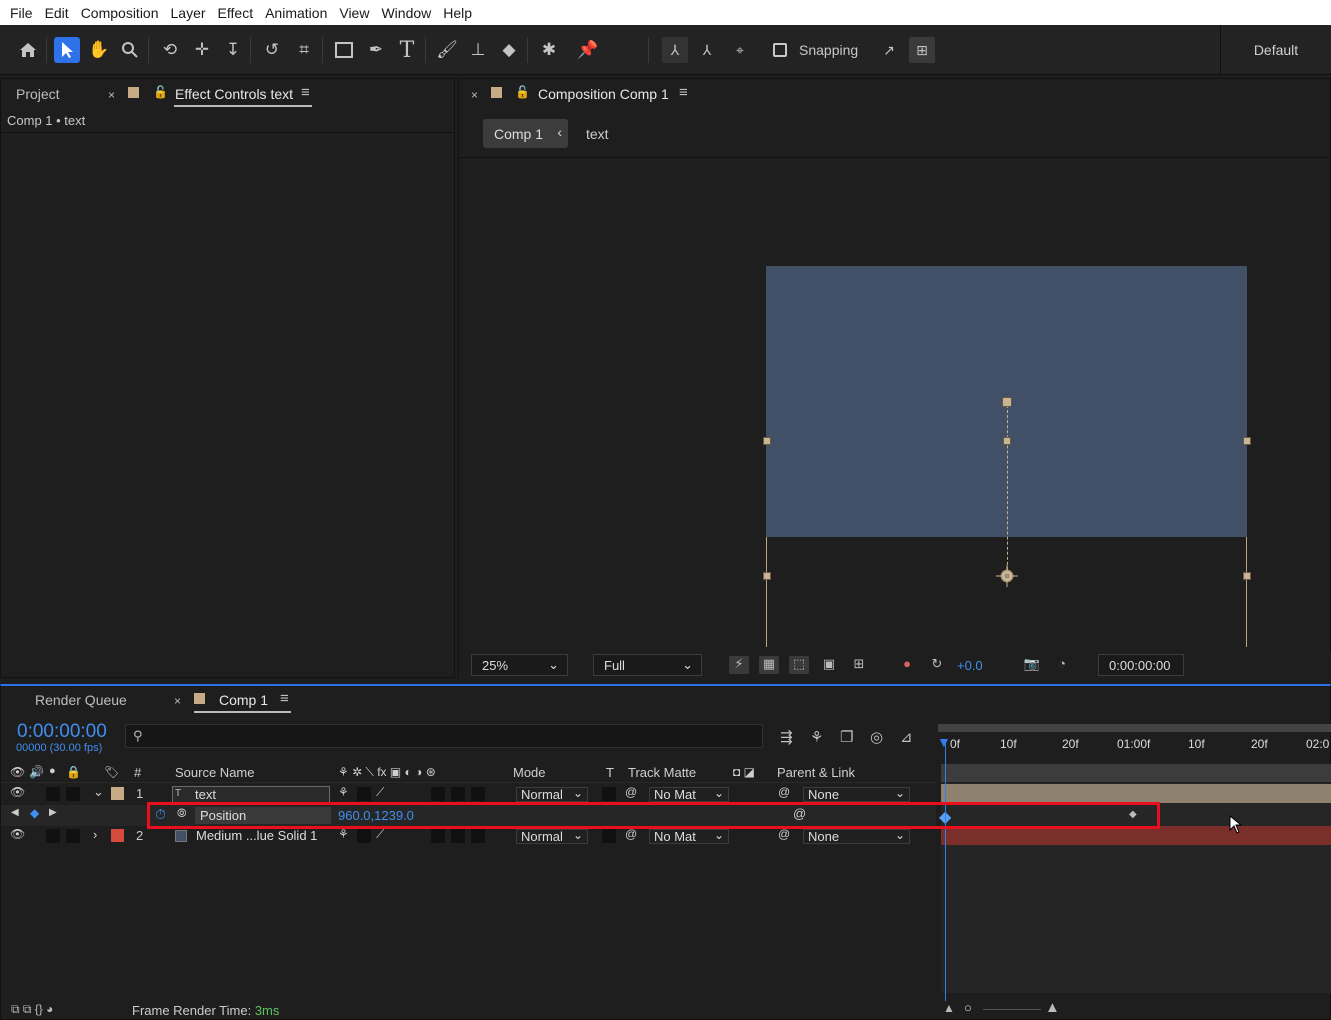 The width and height of the screenshot is (1331, 1020). Describe the element at coordinates (937, 665) in the screenshot. I see `reset-exposure-icon: ↻` at that location.